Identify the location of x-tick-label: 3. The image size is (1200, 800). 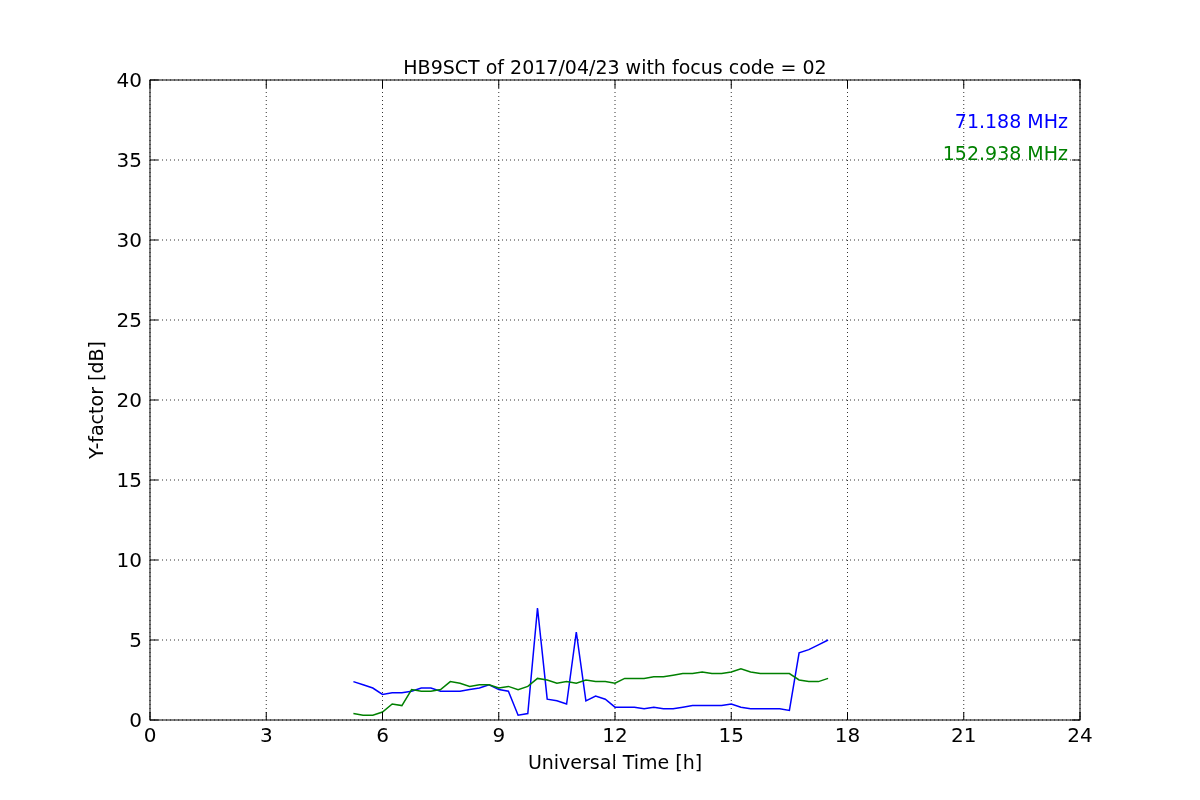
(266, 735).